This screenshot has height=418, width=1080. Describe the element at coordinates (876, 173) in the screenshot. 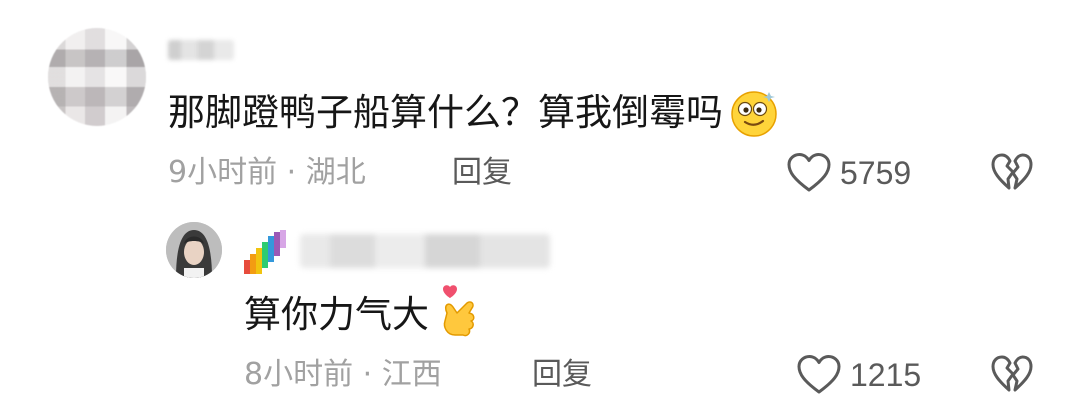

I see `like-count: 5759` at that location.